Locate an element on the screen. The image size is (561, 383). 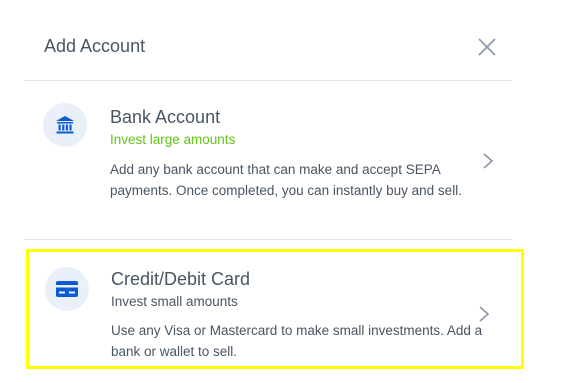
close-icon is located at coordinates (487, 47).